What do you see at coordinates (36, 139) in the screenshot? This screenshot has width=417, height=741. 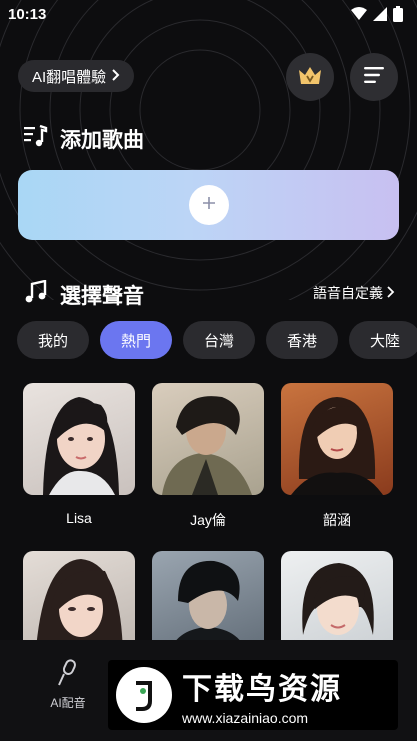 I see `music-list-icon` at bounding box center [36, 139].